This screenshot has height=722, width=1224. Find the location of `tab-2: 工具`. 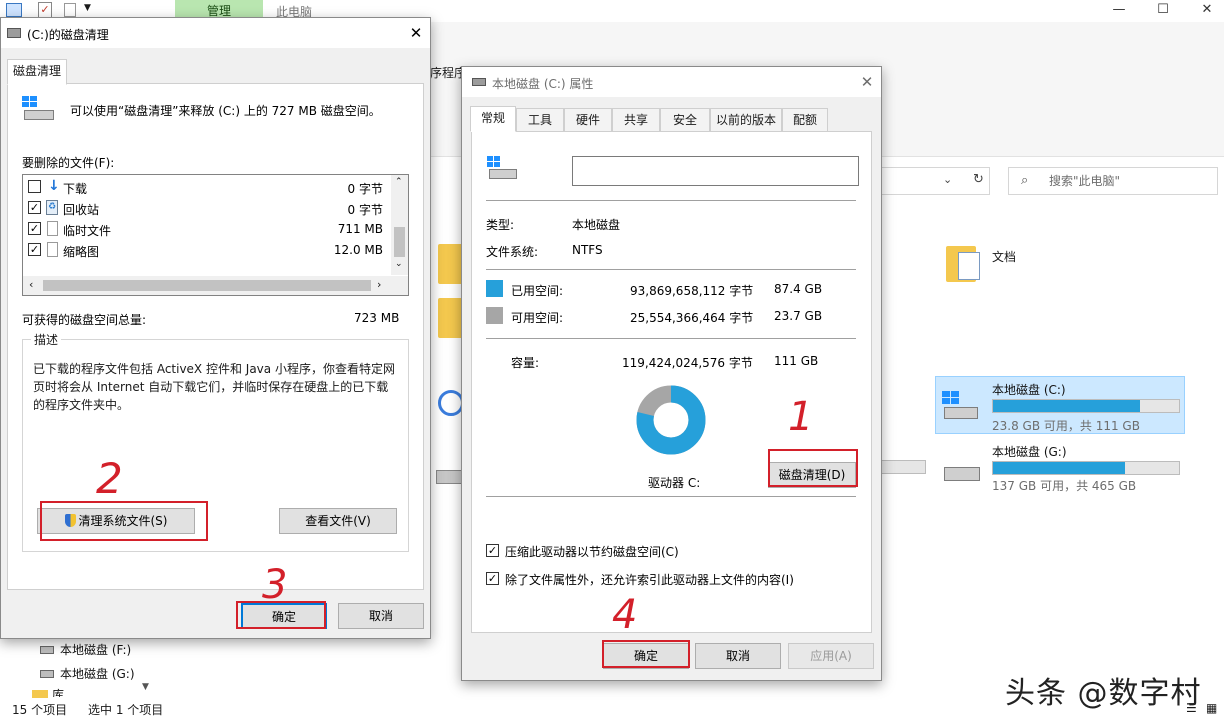

tab-2: 工具 is located at coordinates (540, 120).